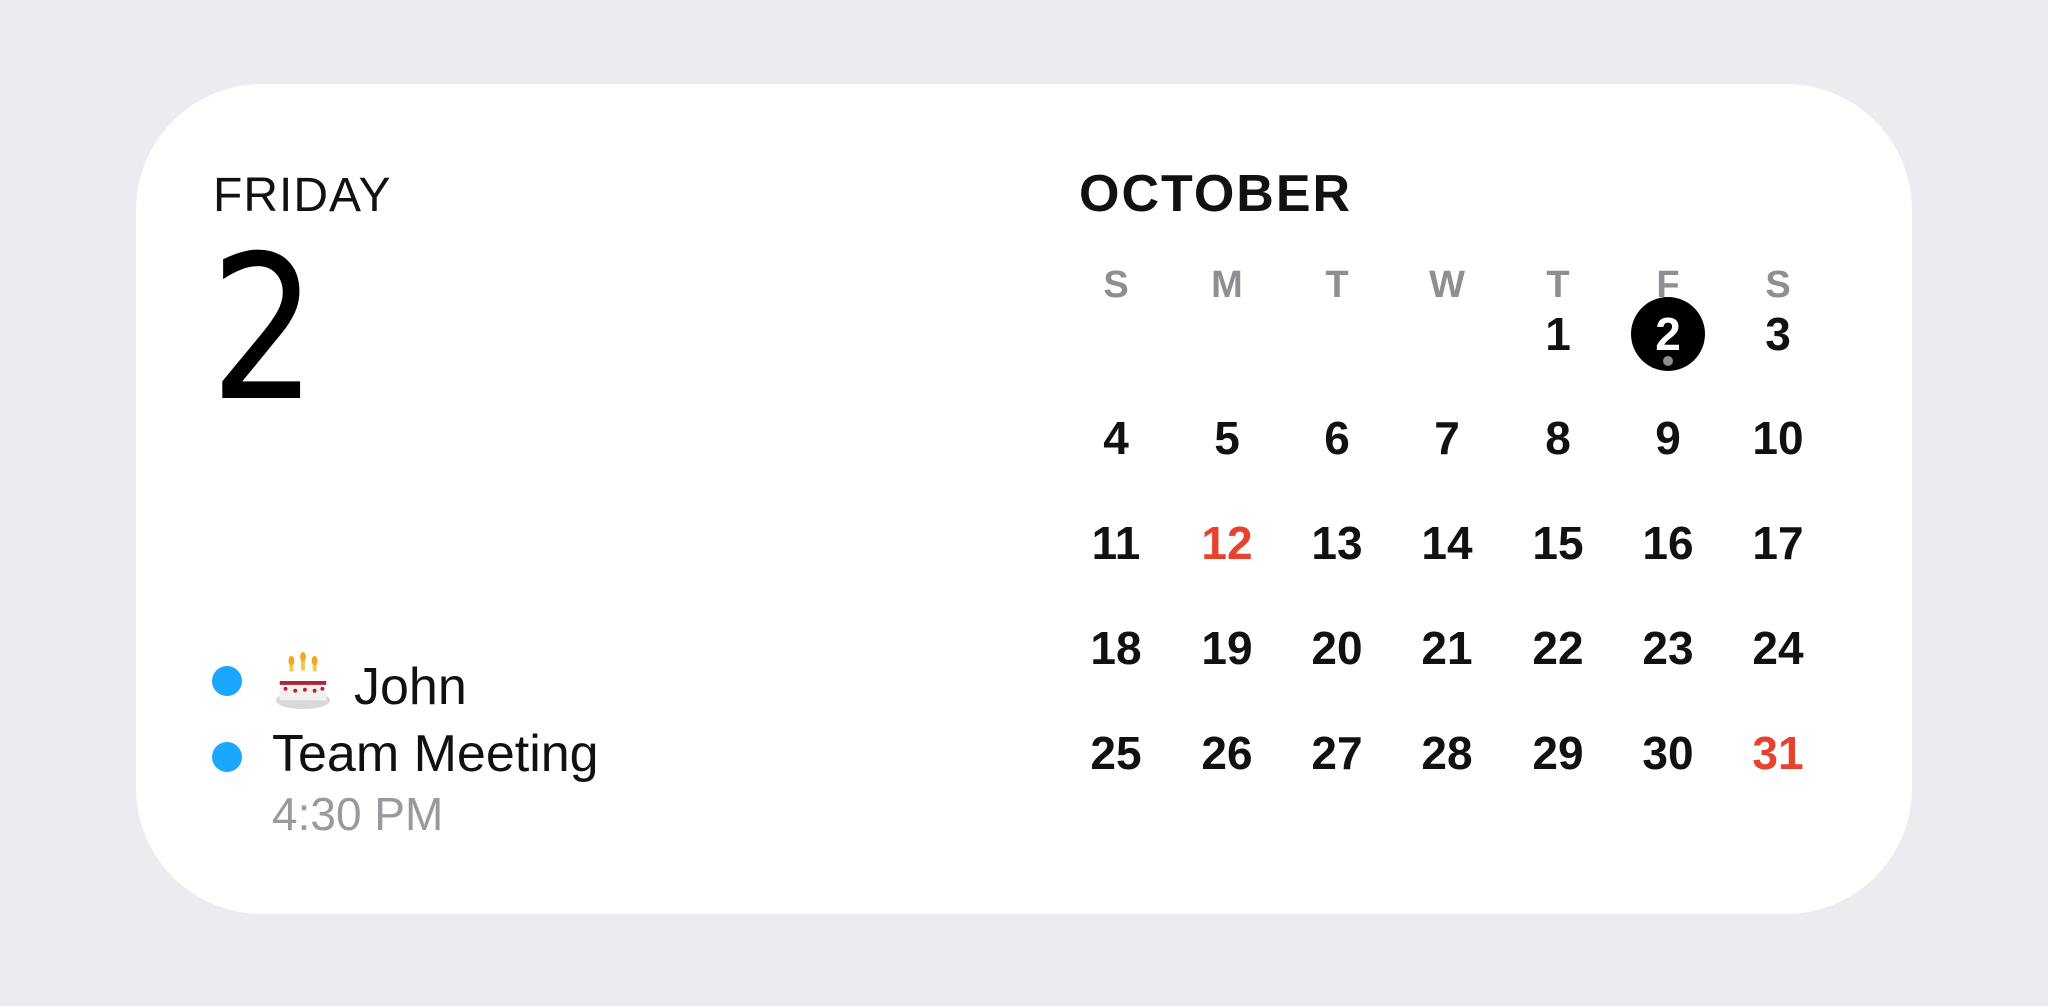  Describe the element at coordinates (1558, 438) in the screenshot. I see `day-cell: 8` at that location.